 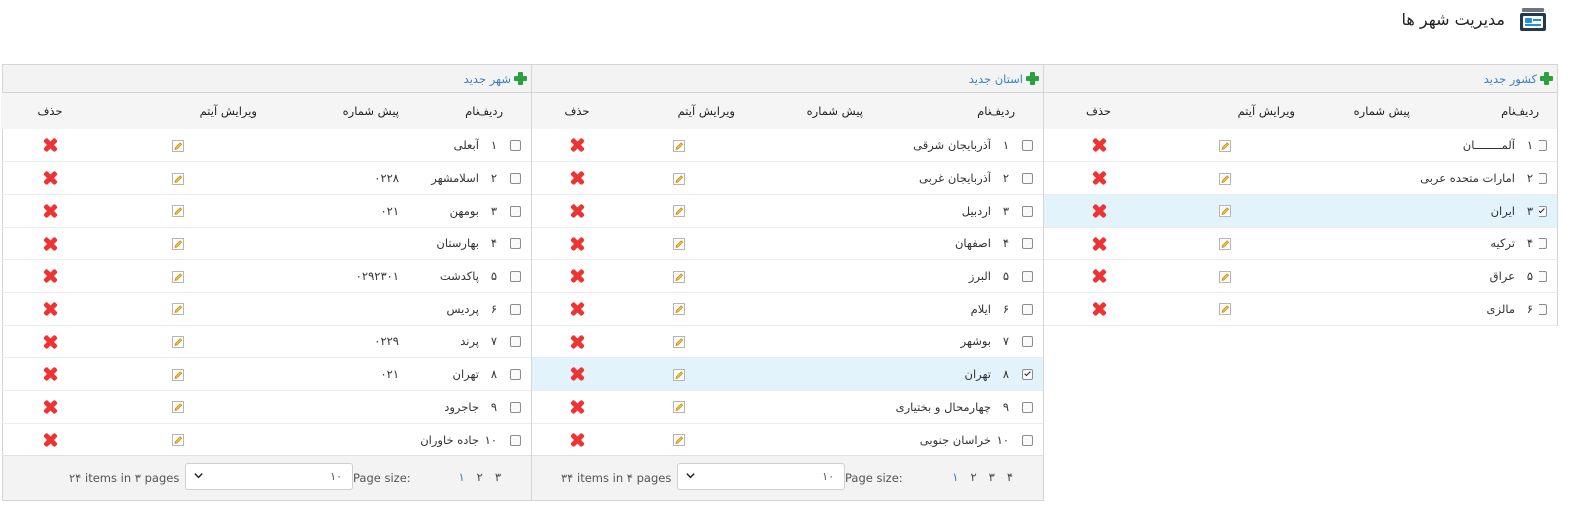 I want to click on table-row: ۶ مالزی, so click(x=1299, y=309).